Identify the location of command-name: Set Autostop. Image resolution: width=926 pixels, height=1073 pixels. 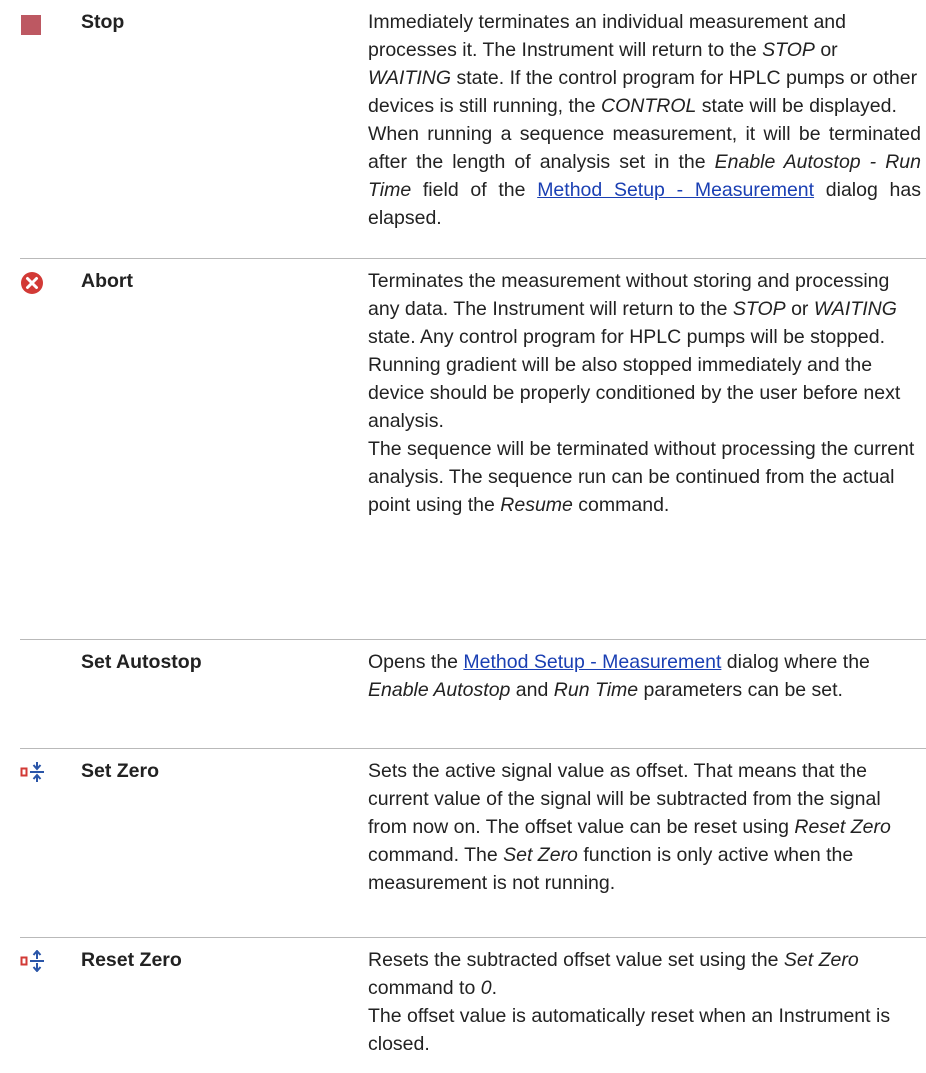
(141, 662).